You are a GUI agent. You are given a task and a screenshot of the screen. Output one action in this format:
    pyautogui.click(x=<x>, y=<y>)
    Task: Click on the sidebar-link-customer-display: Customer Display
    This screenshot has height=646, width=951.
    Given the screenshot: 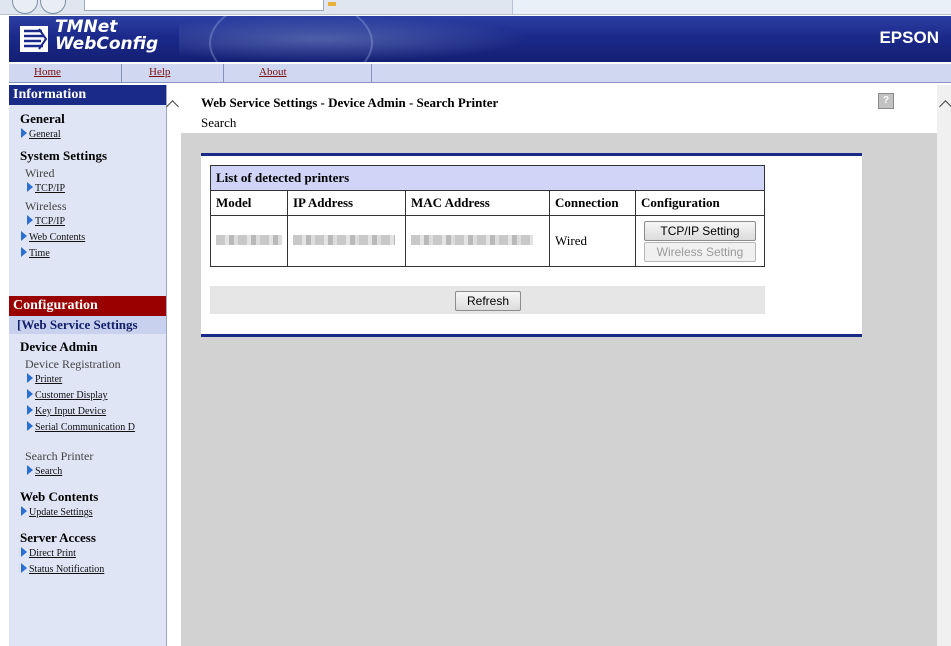 What is the action you would take?
    pyautogui.click(x=87, y=395)
    